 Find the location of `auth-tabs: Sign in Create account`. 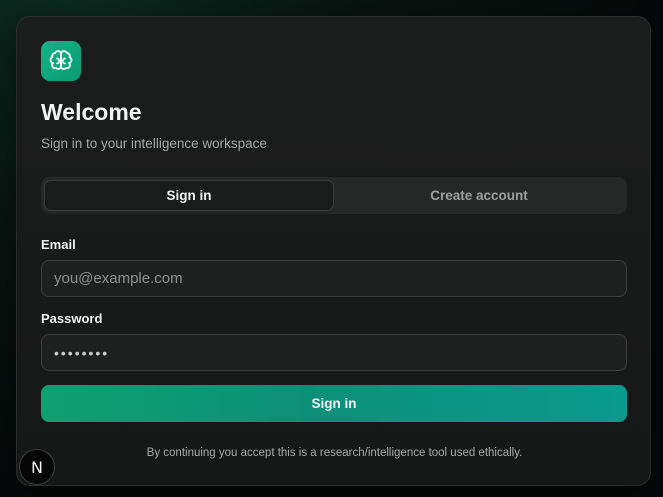

auth-tabs: Sign in Create account is located at coordinates (334, 195).